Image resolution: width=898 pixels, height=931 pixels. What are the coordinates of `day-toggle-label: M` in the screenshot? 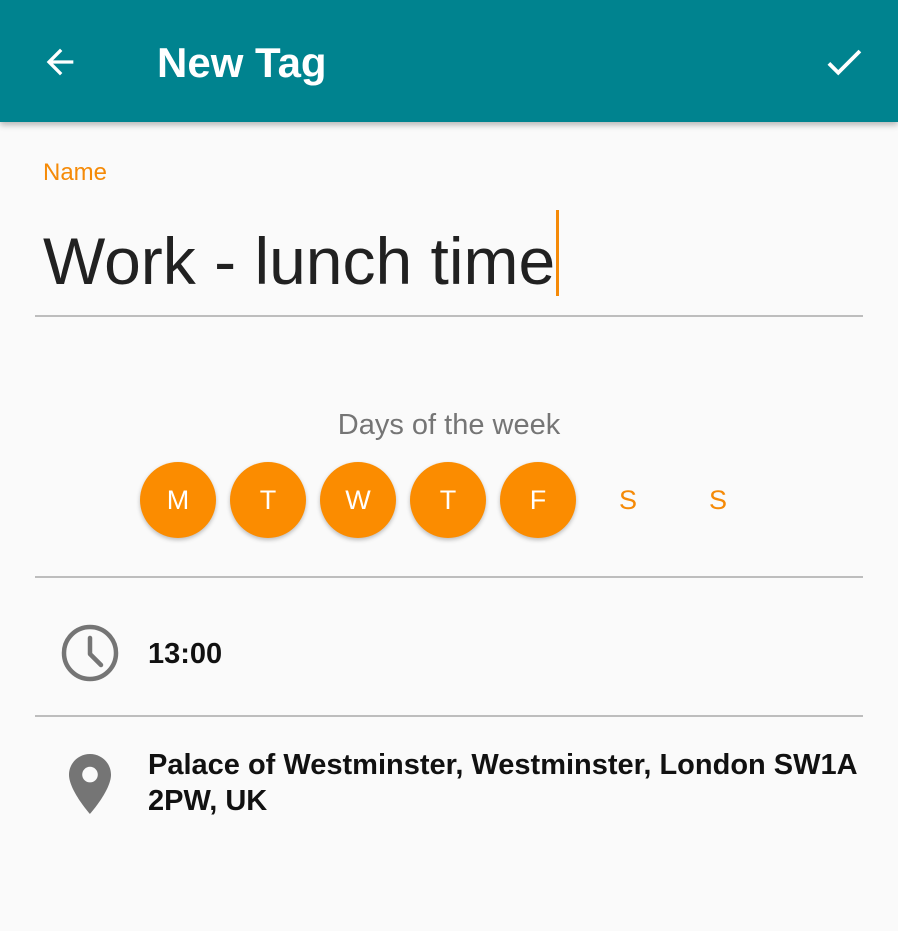 It's located at (178, 499).